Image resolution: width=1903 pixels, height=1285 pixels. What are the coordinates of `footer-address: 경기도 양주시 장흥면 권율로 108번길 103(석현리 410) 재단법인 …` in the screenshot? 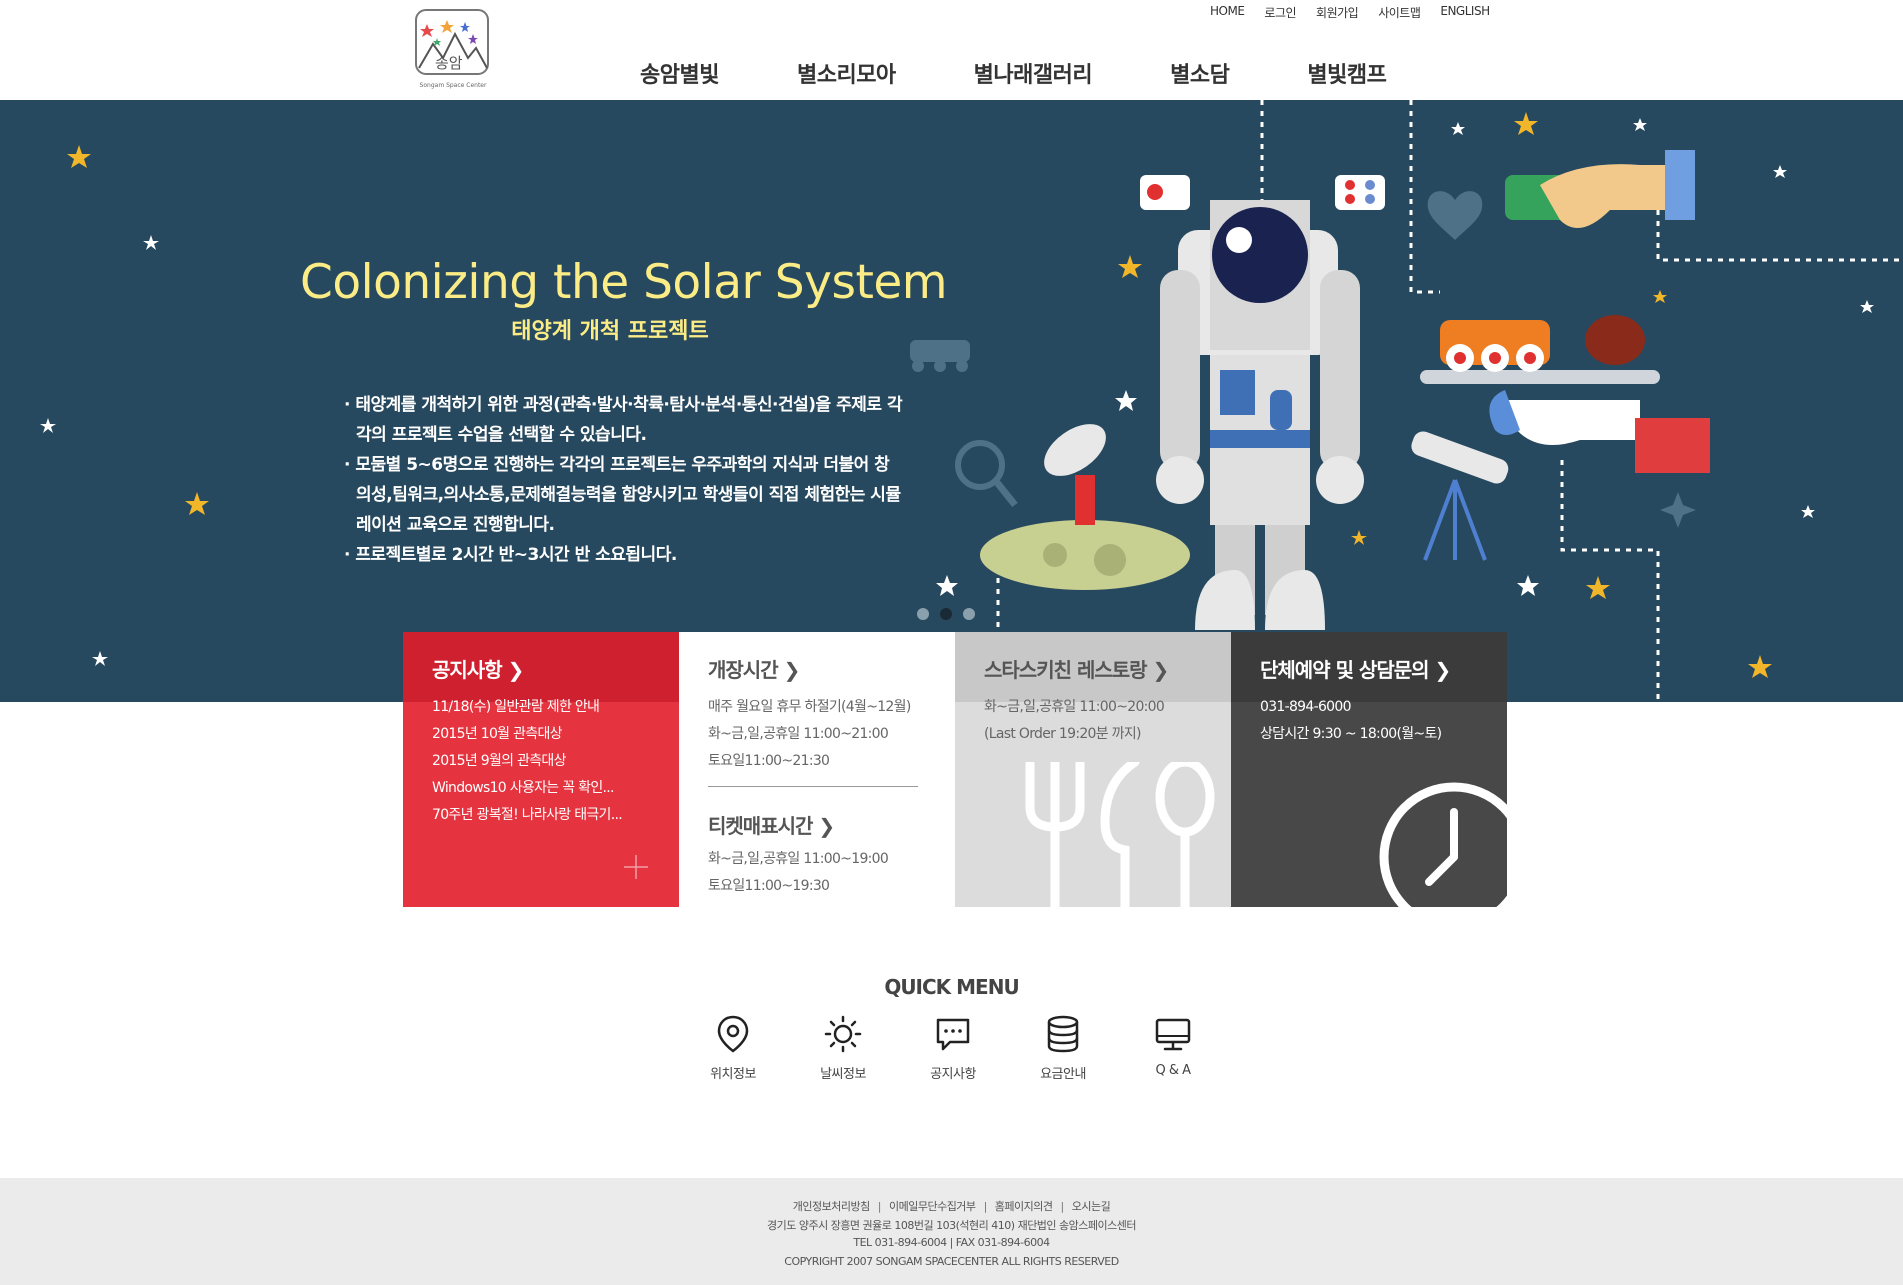 It's located at (951, 1225).